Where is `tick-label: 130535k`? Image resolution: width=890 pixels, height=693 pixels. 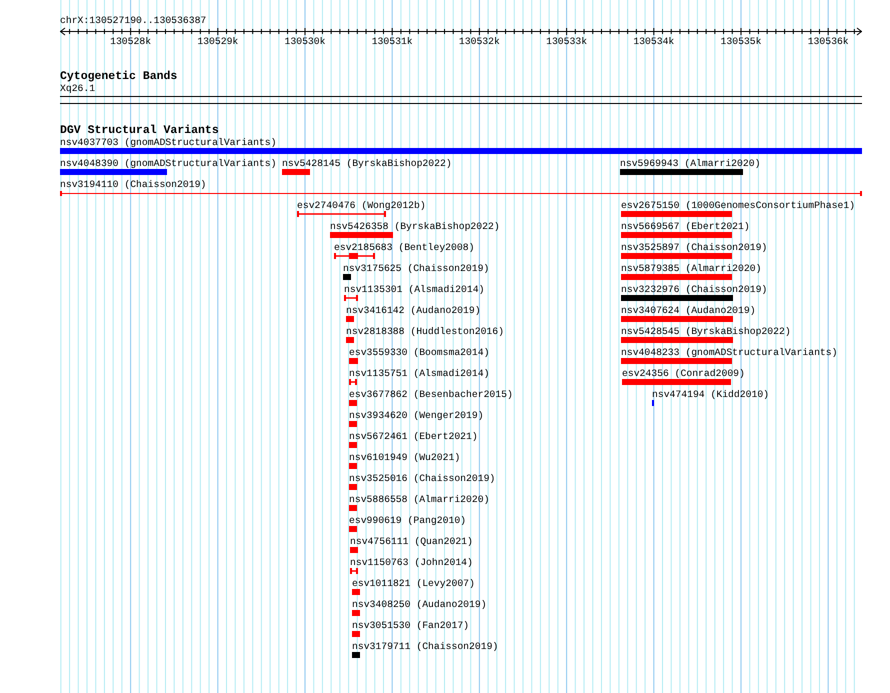
tick-label: 130535k is located at coordinates (741, 42).